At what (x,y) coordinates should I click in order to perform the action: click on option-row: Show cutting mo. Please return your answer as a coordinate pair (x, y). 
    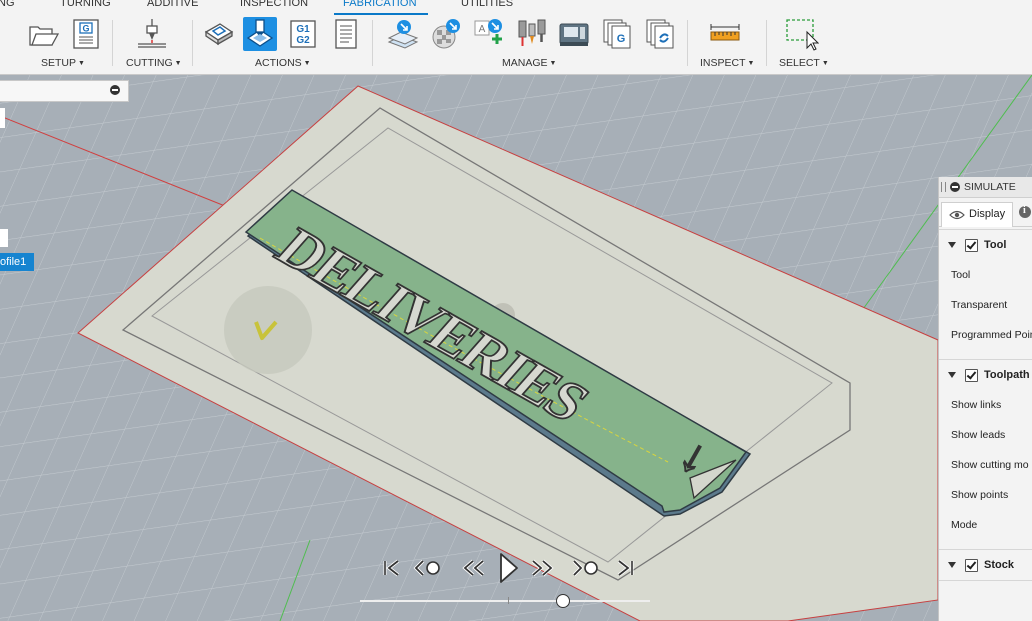
    Looking at the image, I should click on (985, 465).